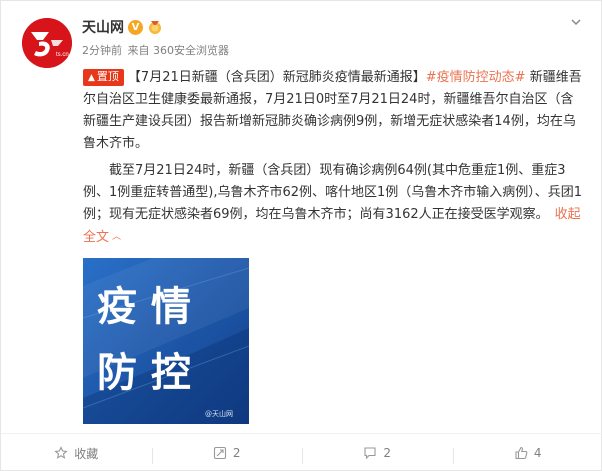 The height and width of the screenshot is (471, 602). I want to click on comment-button: 2, so click(377, 455).